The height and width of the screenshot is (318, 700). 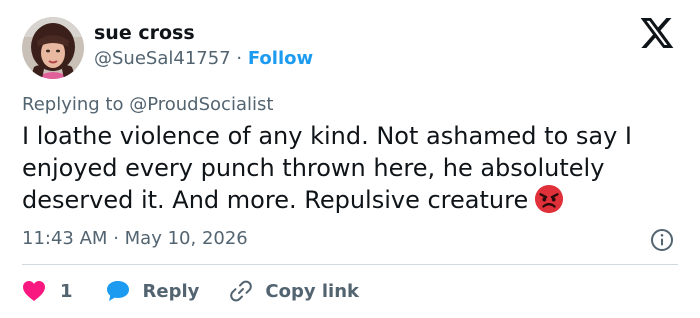 I want to click on reply-context: Replying to @ProudSocialist, so click(x=147, y=104).